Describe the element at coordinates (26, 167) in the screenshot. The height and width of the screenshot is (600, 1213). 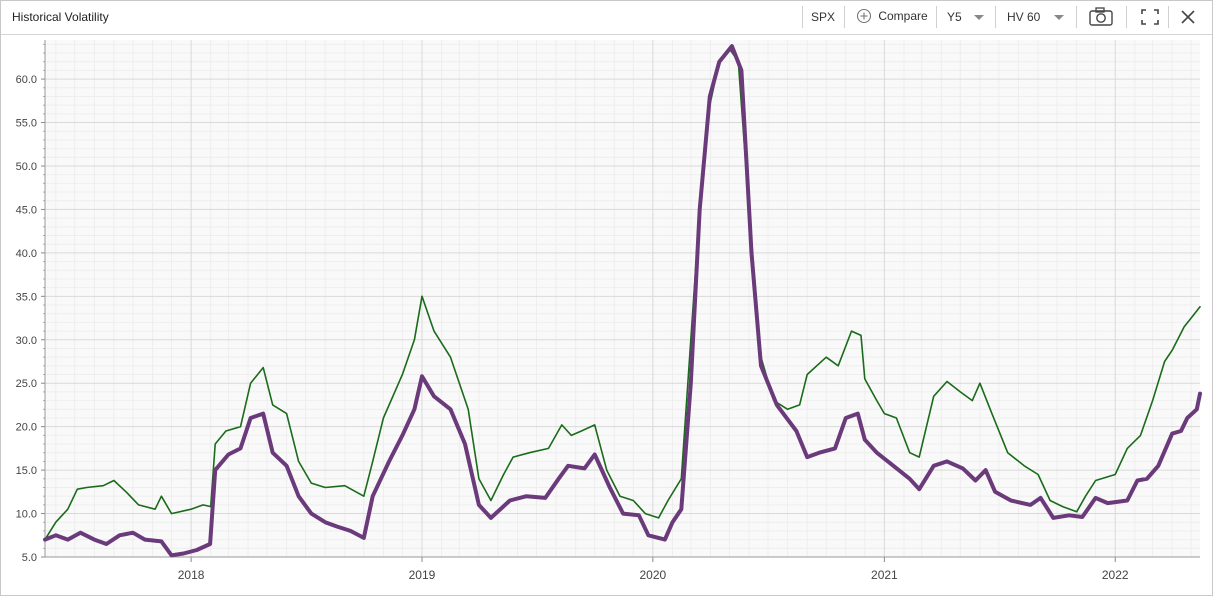
I see `y-tick-label: 50.0` at that location.